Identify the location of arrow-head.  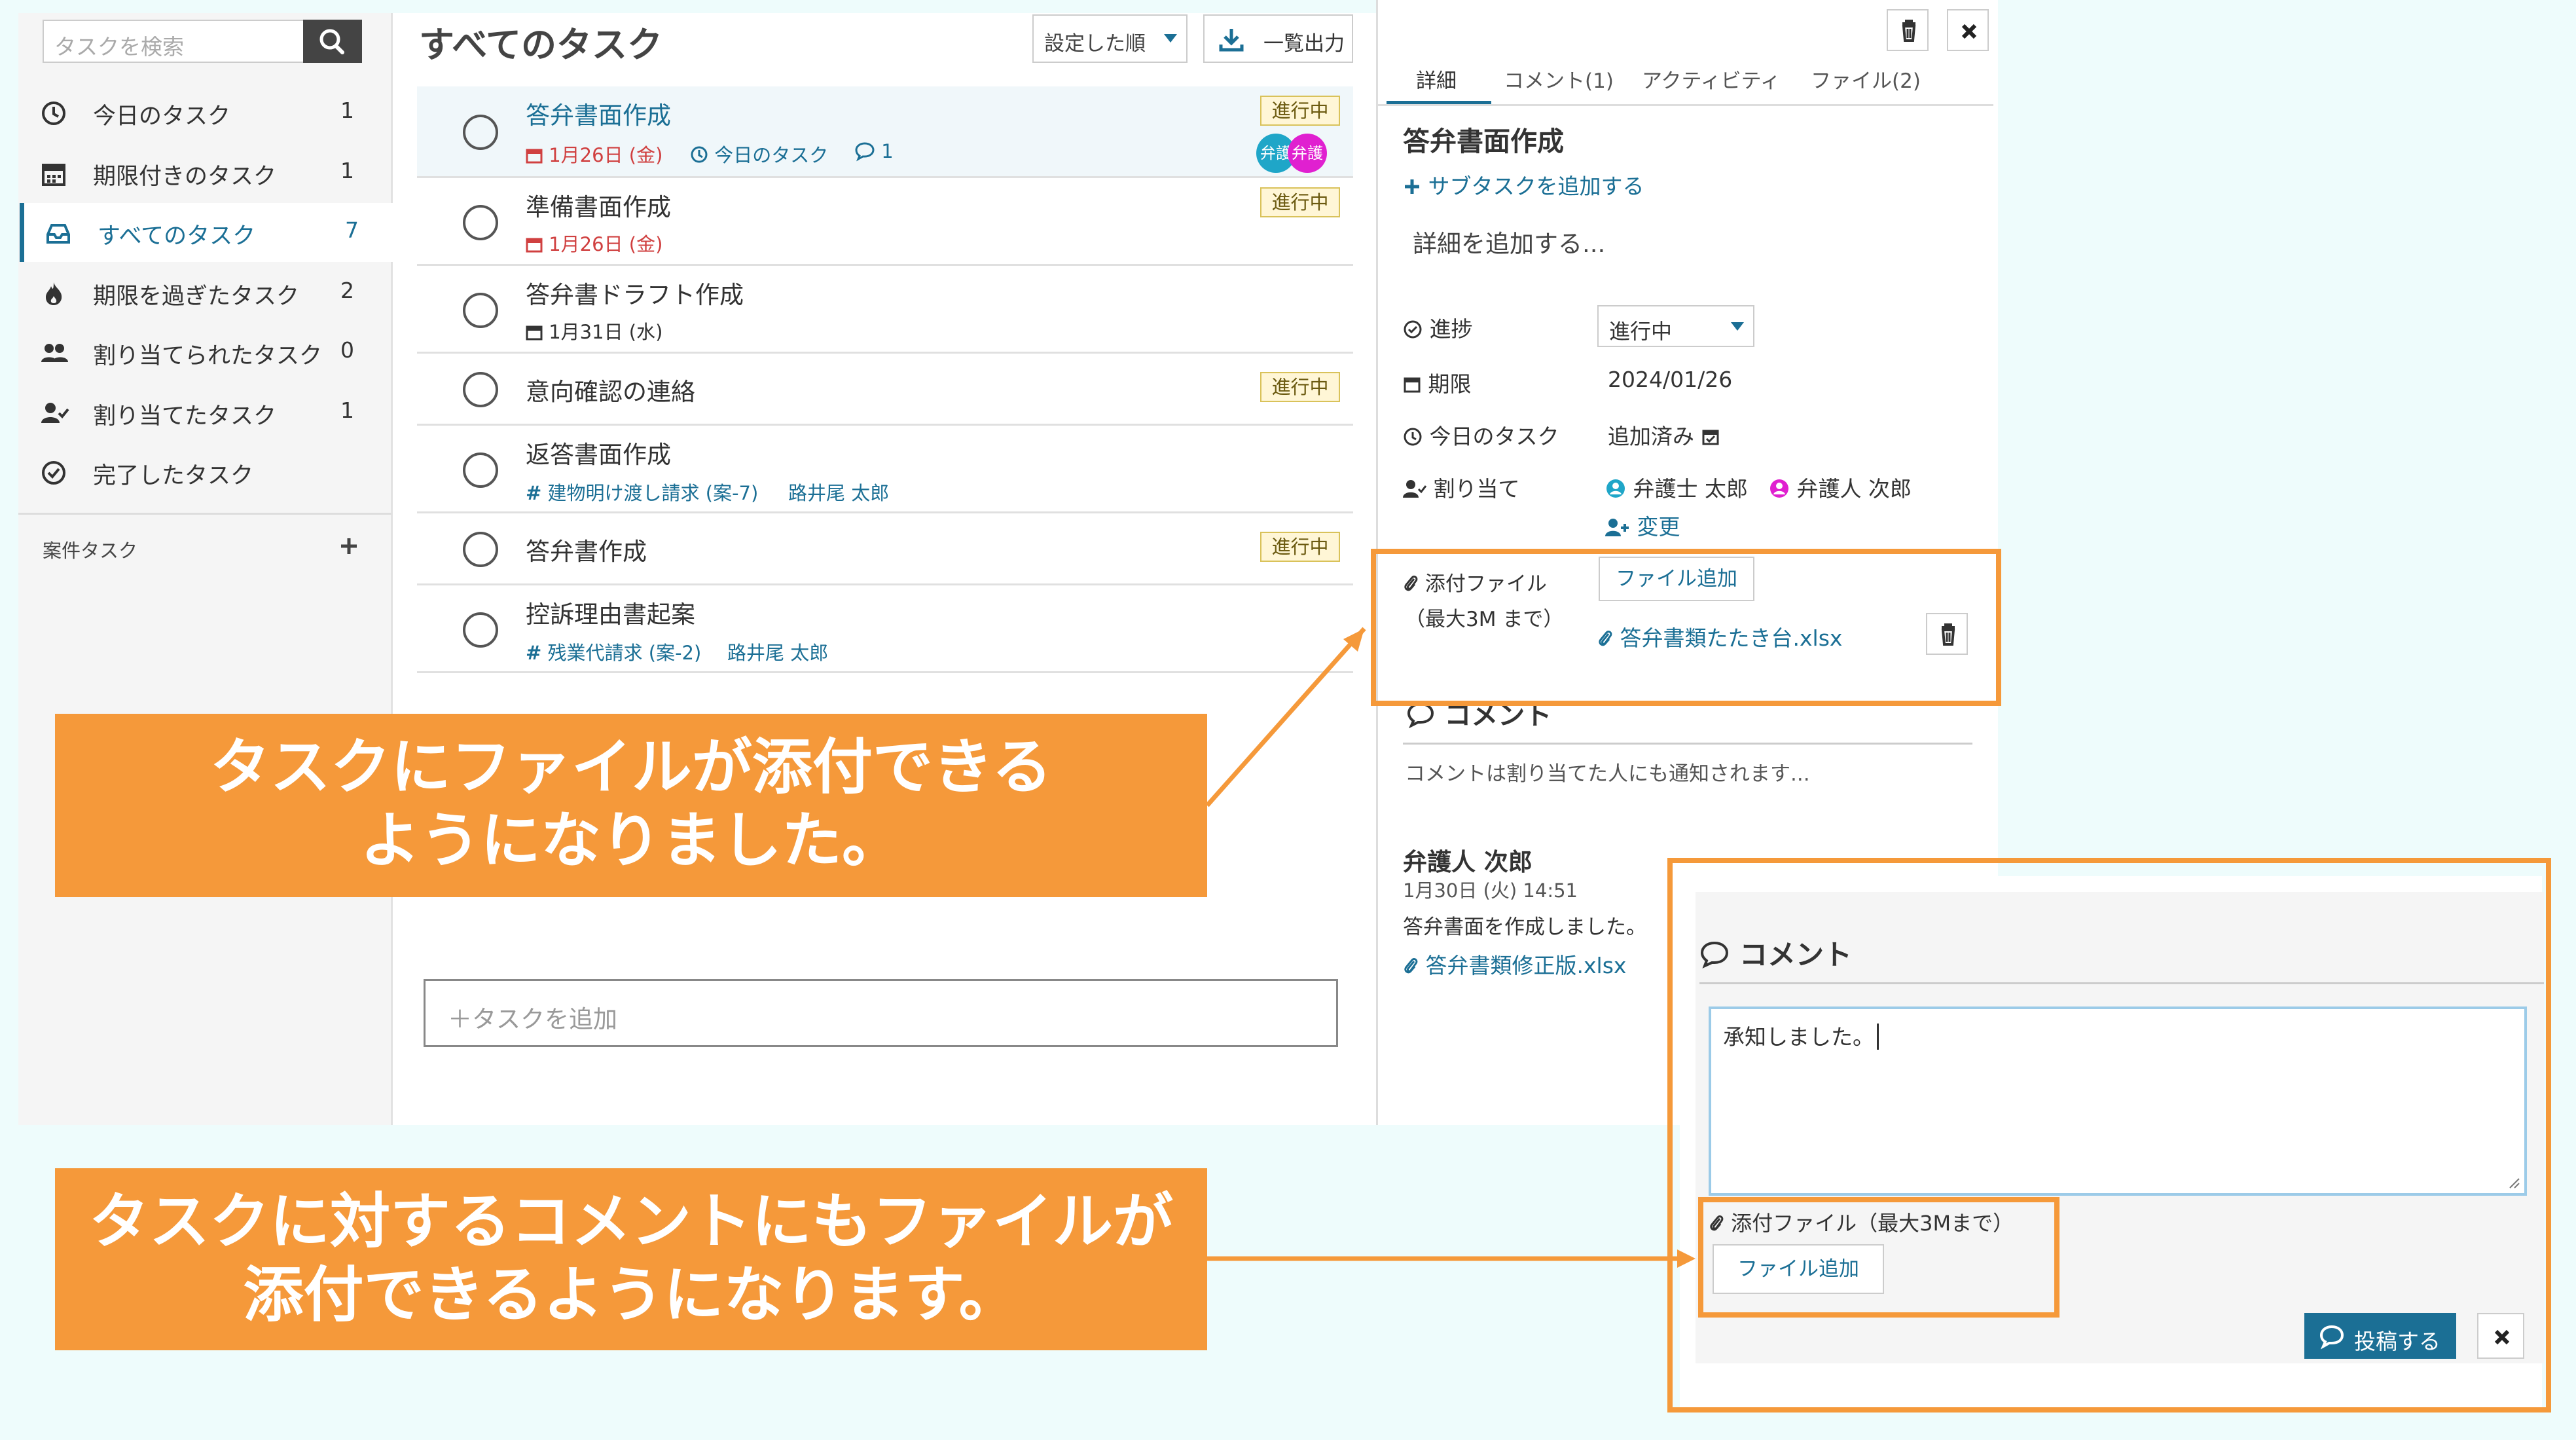
(1686, 1258).